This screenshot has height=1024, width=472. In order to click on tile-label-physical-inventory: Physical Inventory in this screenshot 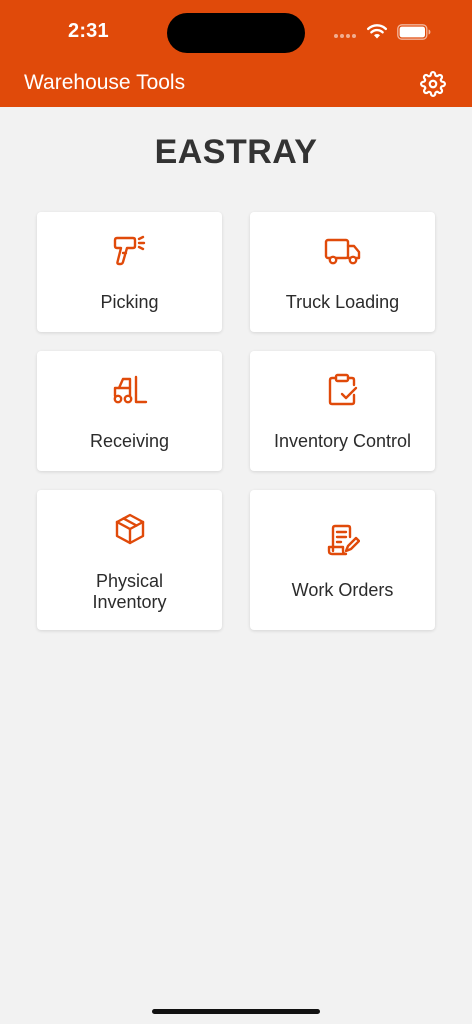, I will do `click(129, 592)`.